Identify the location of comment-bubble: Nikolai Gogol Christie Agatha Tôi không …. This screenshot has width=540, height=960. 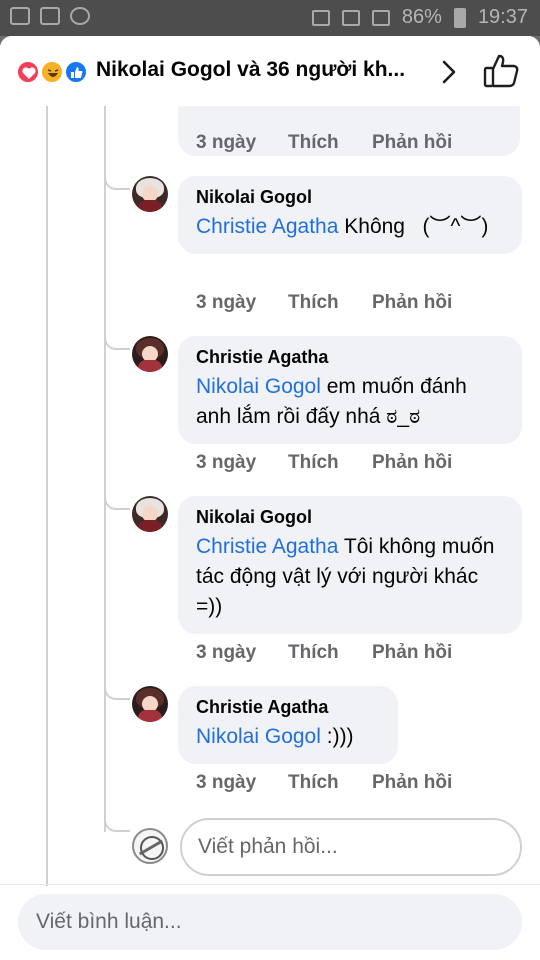
(350, 565).